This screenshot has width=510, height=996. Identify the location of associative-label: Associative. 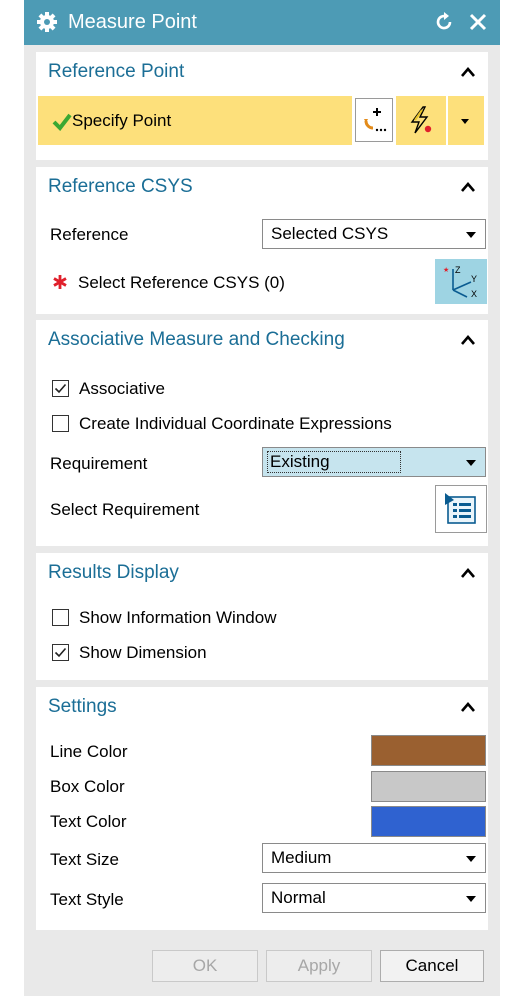
(122, 388).